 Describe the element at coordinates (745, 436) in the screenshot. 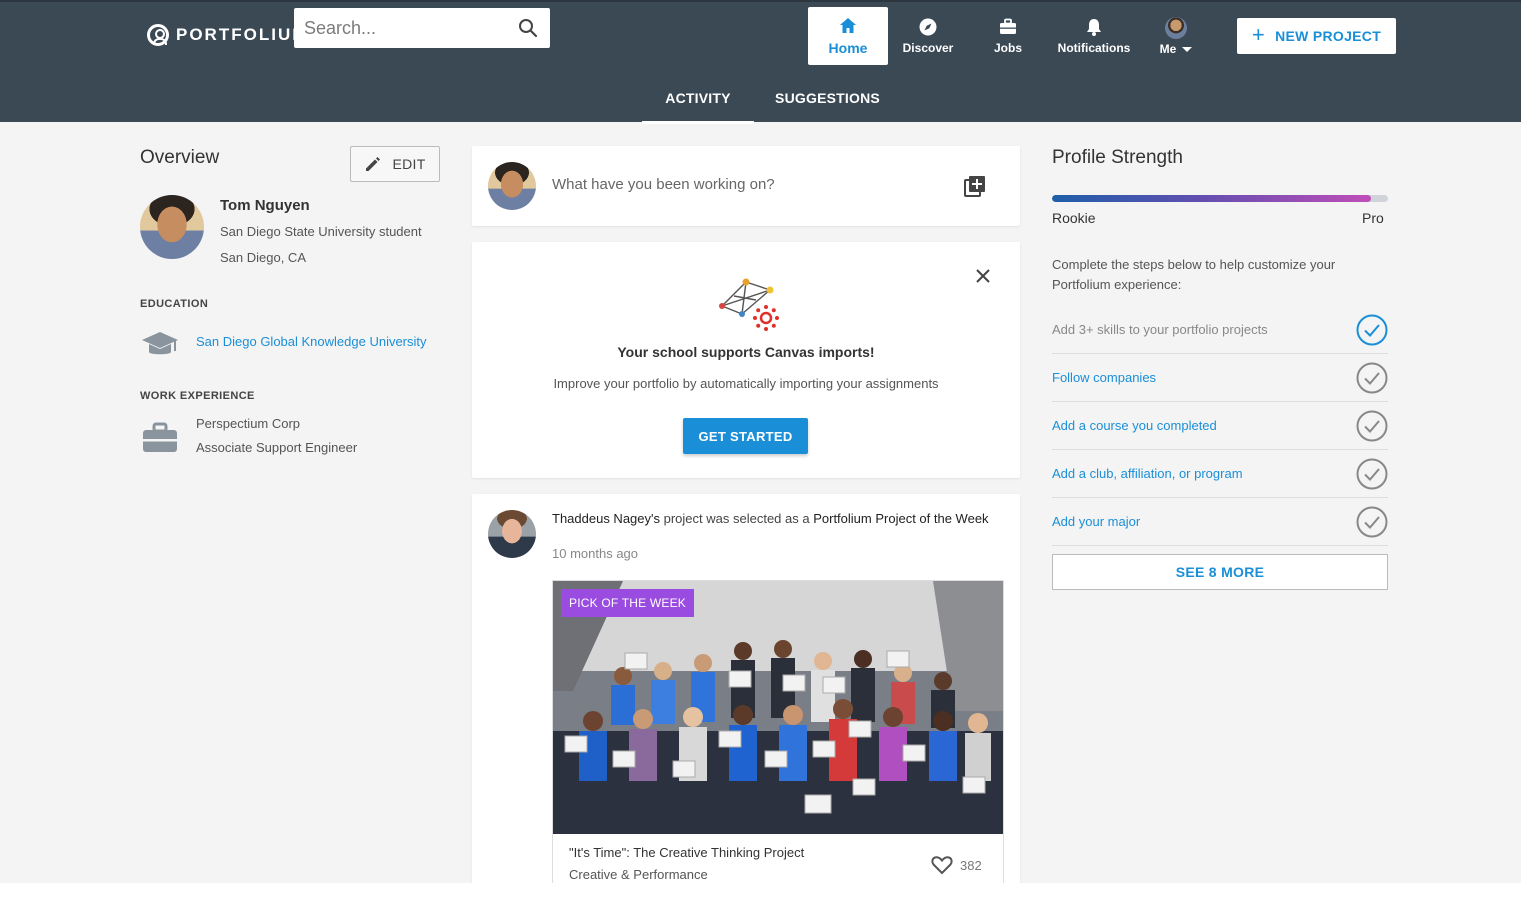

I see `get-started-button: GET STARTED` at that location.